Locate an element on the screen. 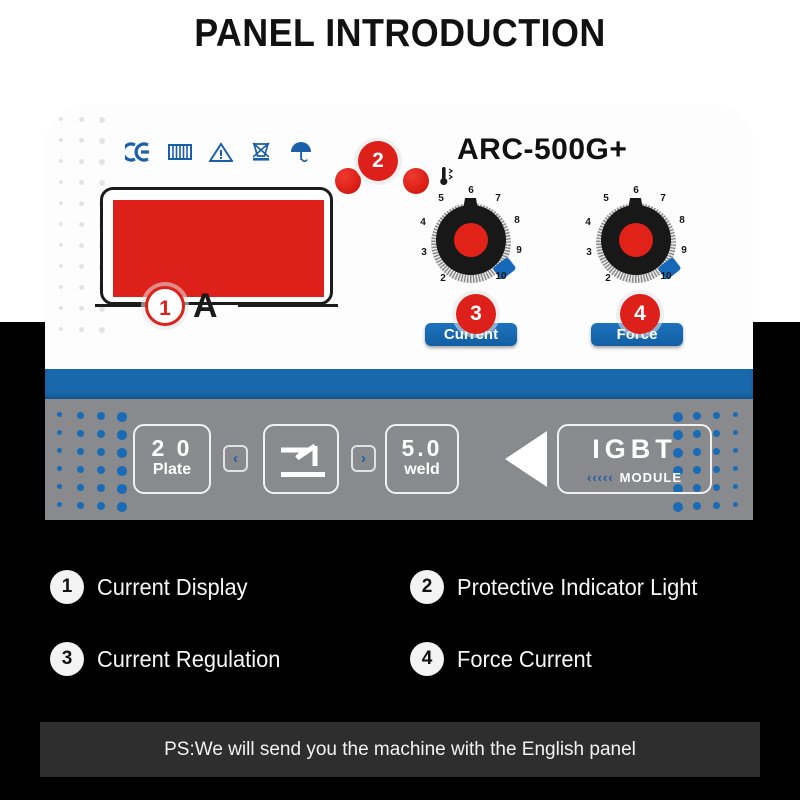 This screenshot has width=800, height=800. legend-marker: 3 is located at coordinates (67, 659).